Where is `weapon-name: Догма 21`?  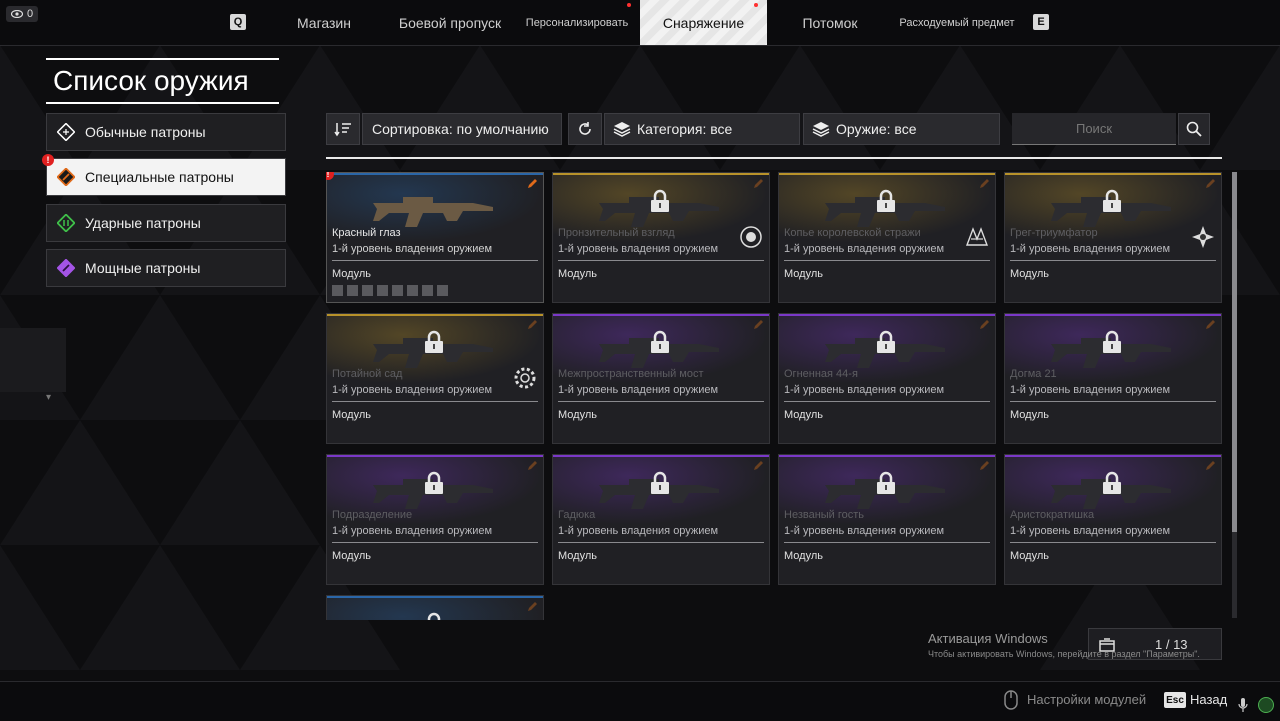 weapon-name: Догма 21 is located at coordinates (1033, 374).